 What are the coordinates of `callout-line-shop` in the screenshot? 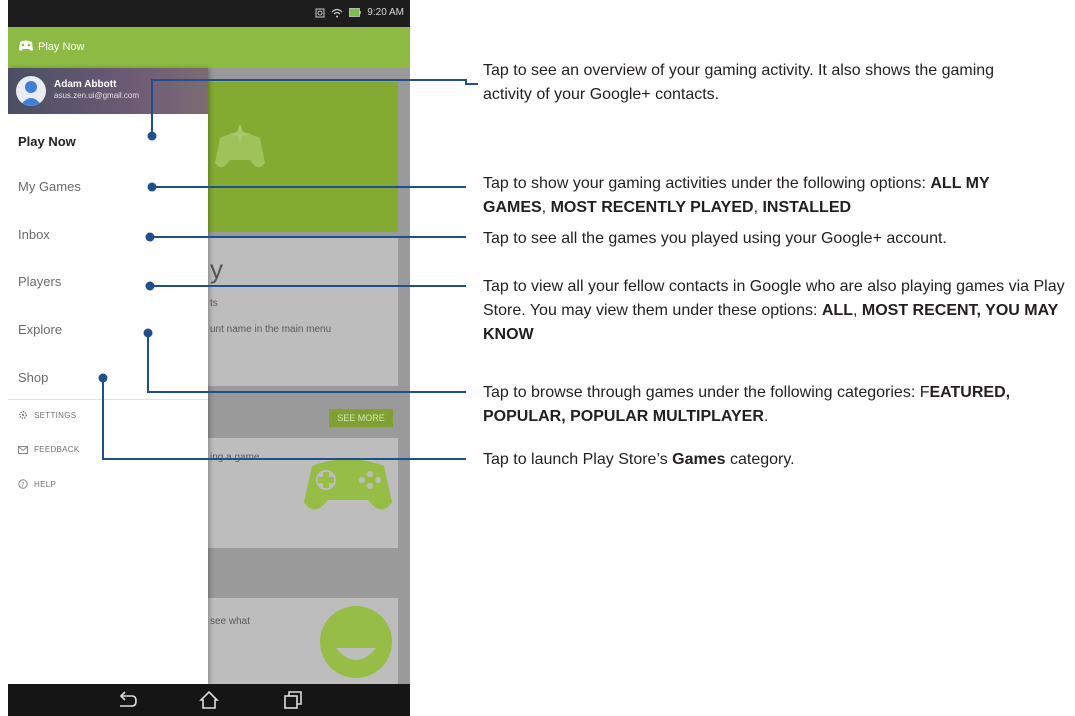 It's located at (284, 419).